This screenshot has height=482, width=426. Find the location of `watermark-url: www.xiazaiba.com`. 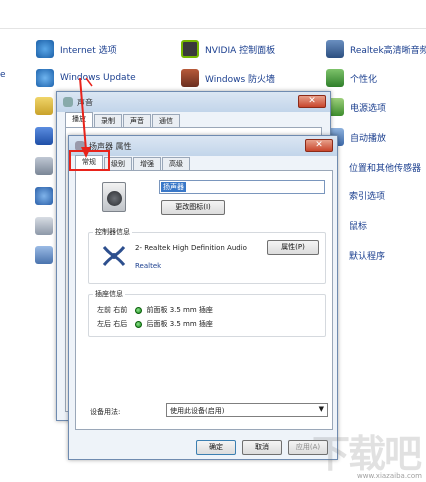

watermark-url: www.xiazaiba.com is located at coordinates (389, 476).